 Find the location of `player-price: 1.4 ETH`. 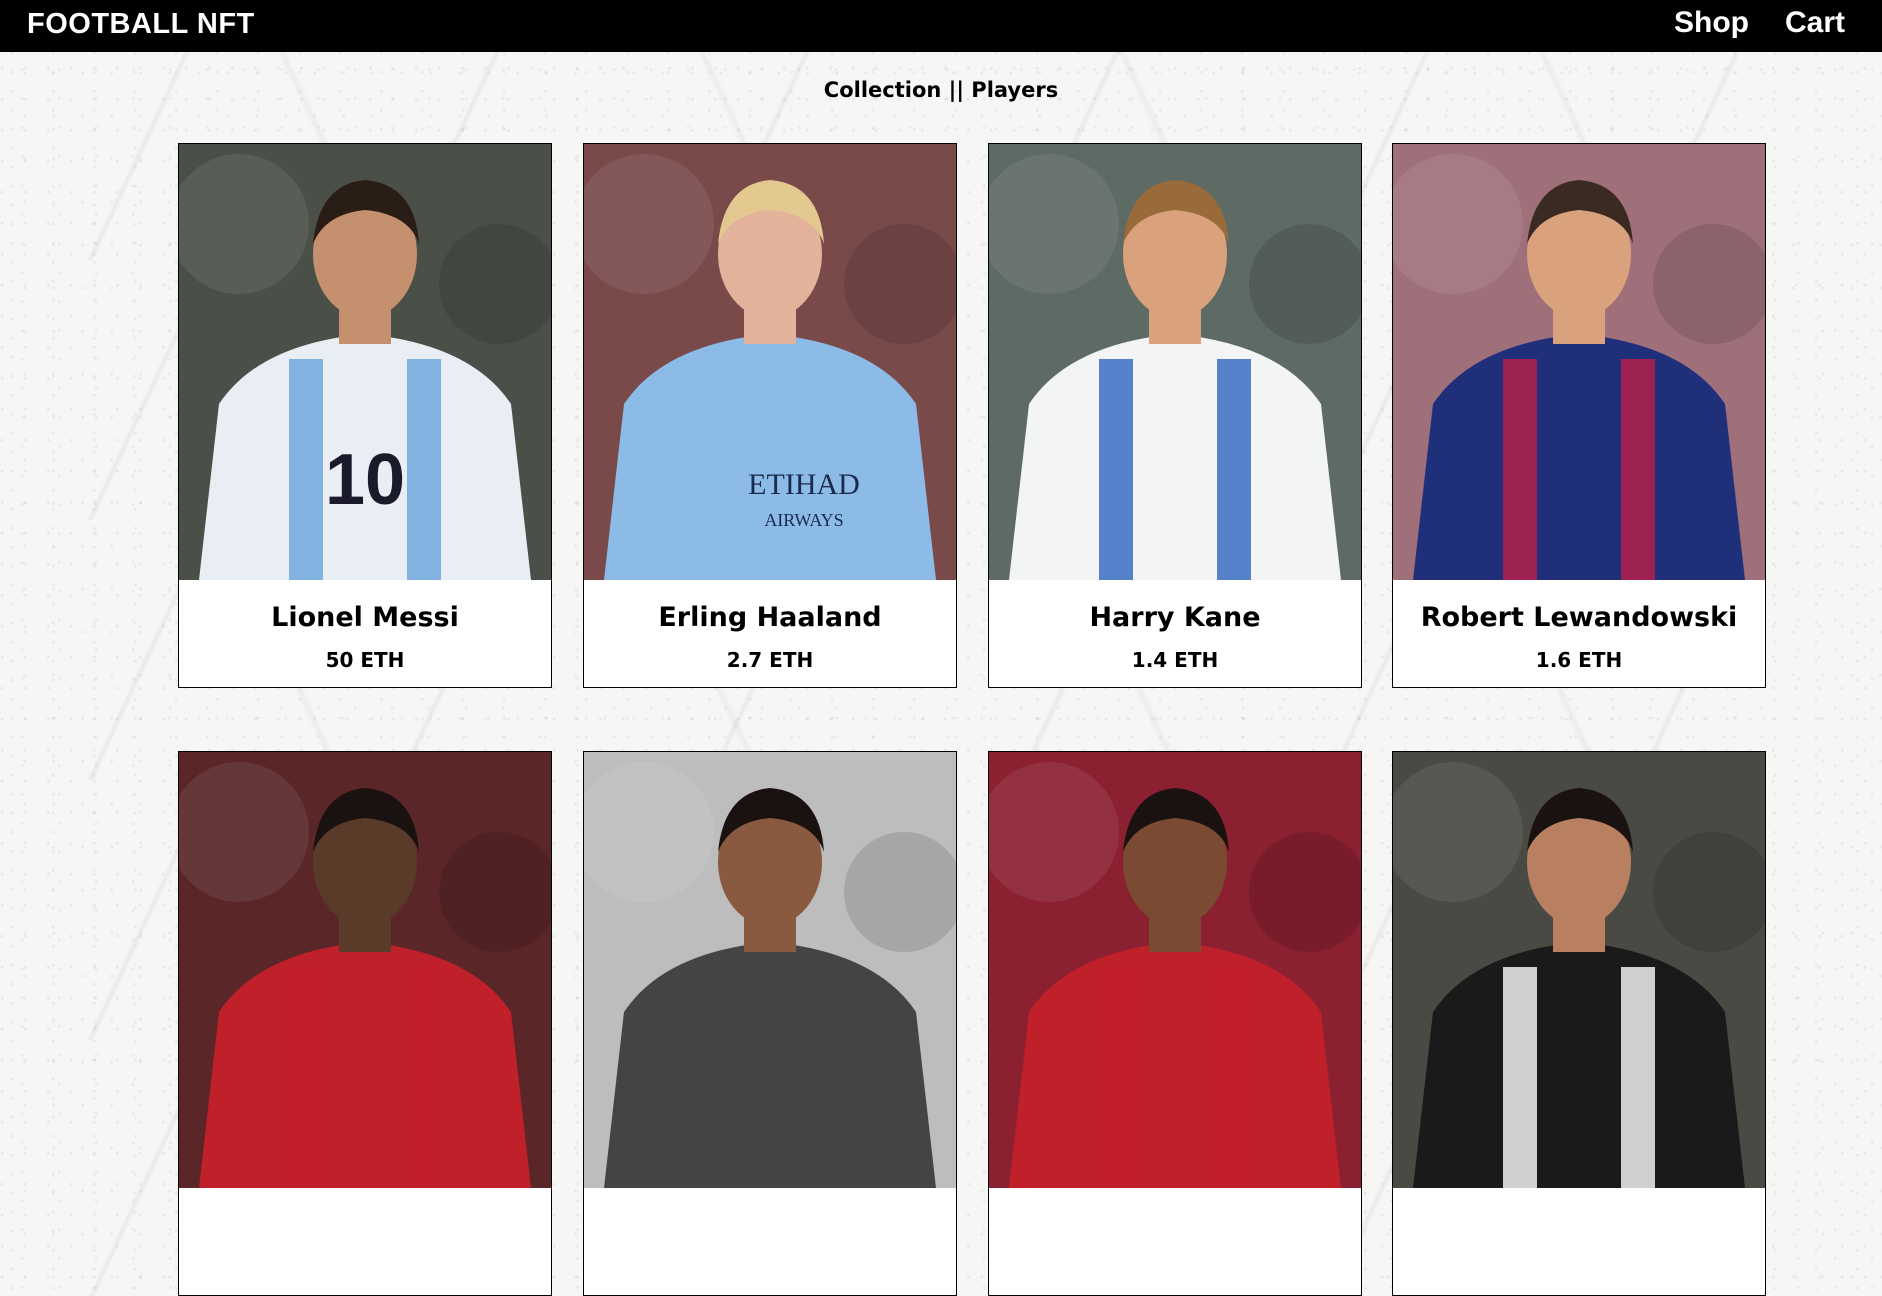

player-price: 1.4 ETH is located at coordinates (1175, 660).